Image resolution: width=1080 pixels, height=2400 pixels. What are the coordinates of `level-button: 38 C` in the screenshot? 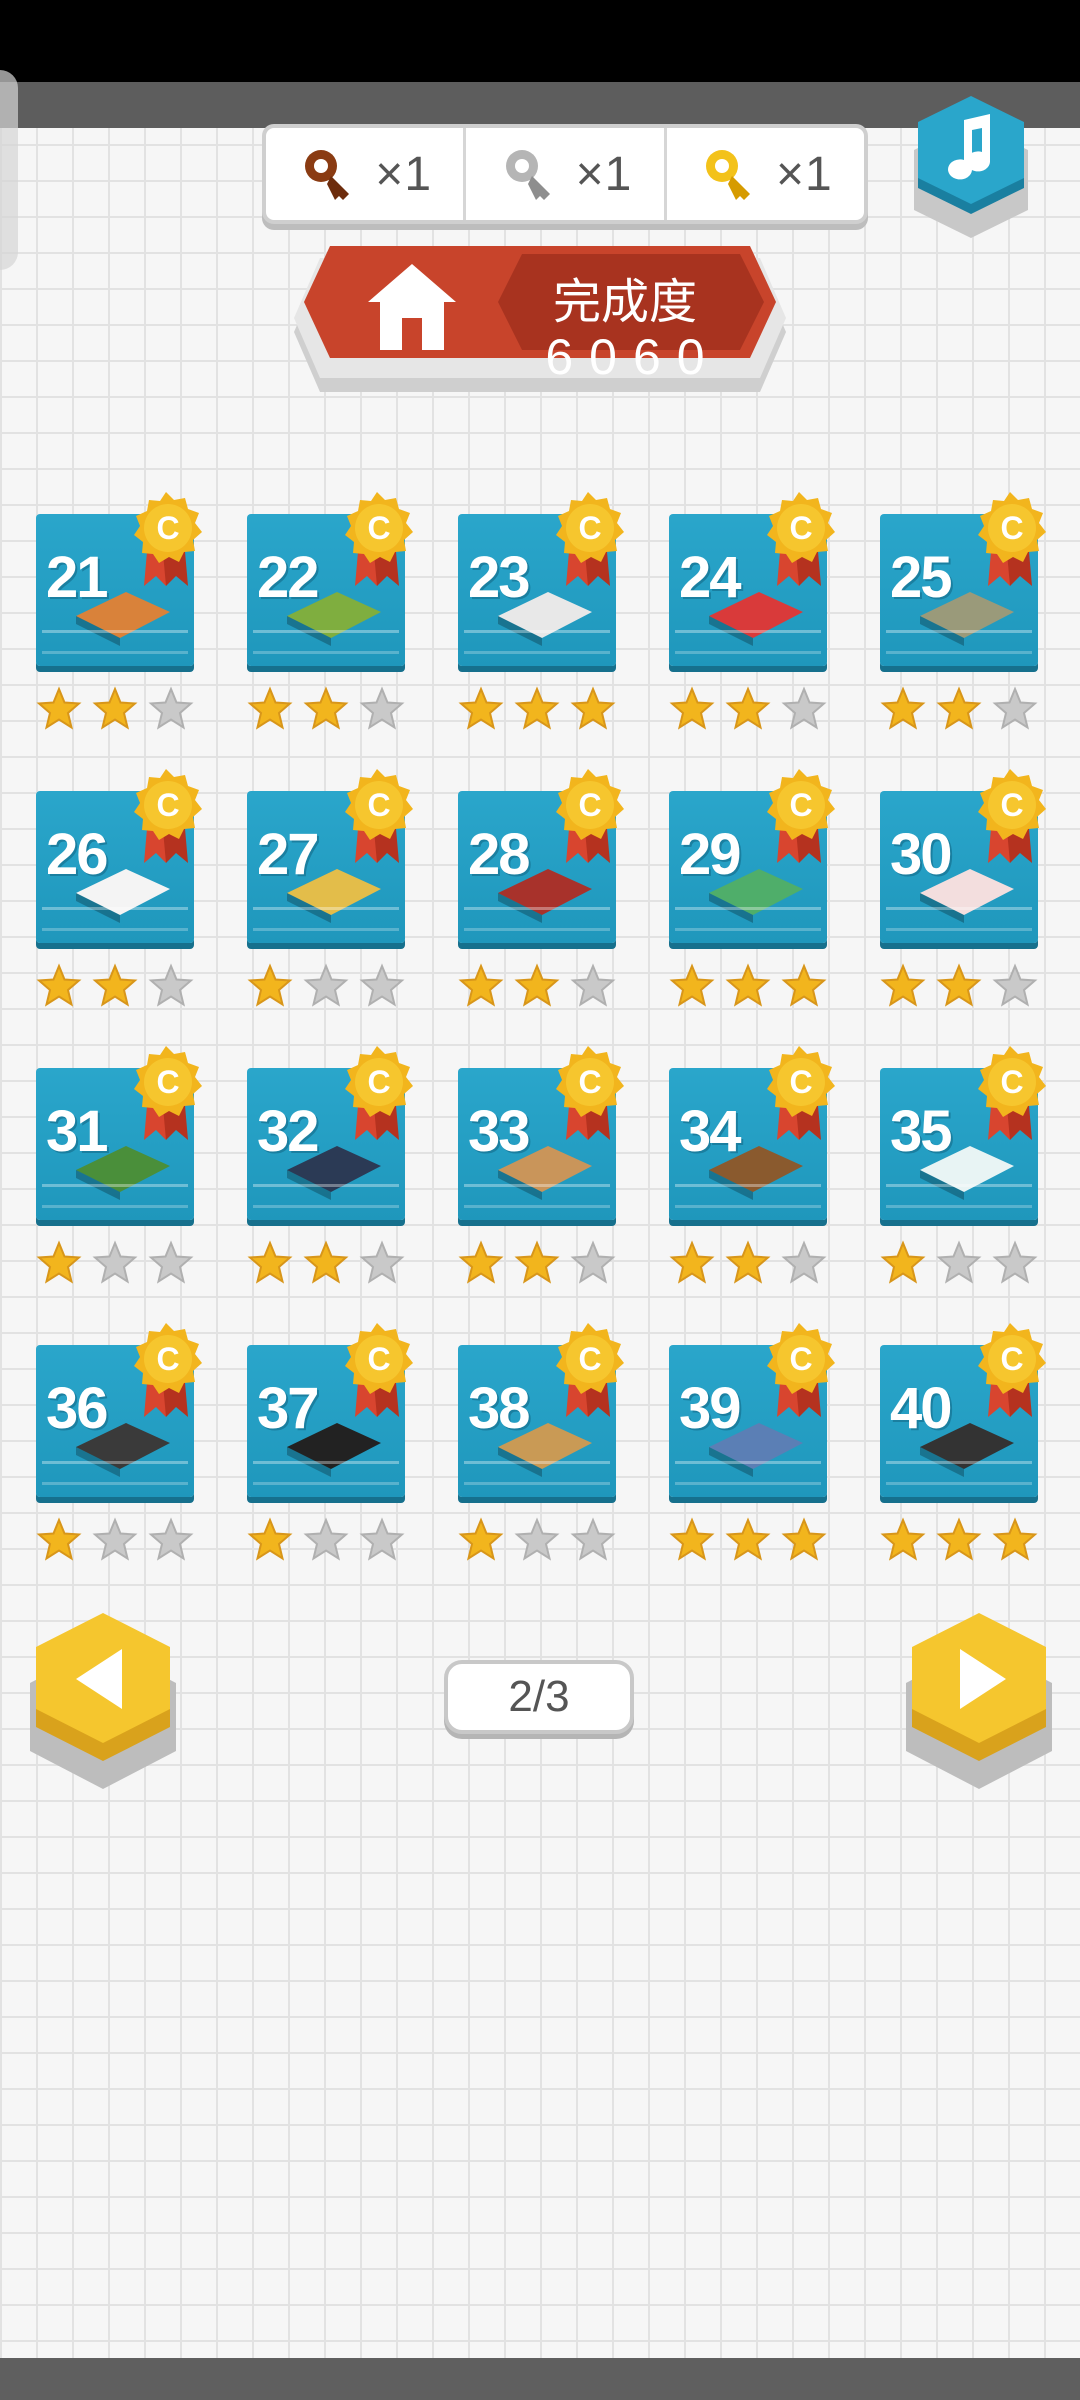 It's located at (541, 1441).